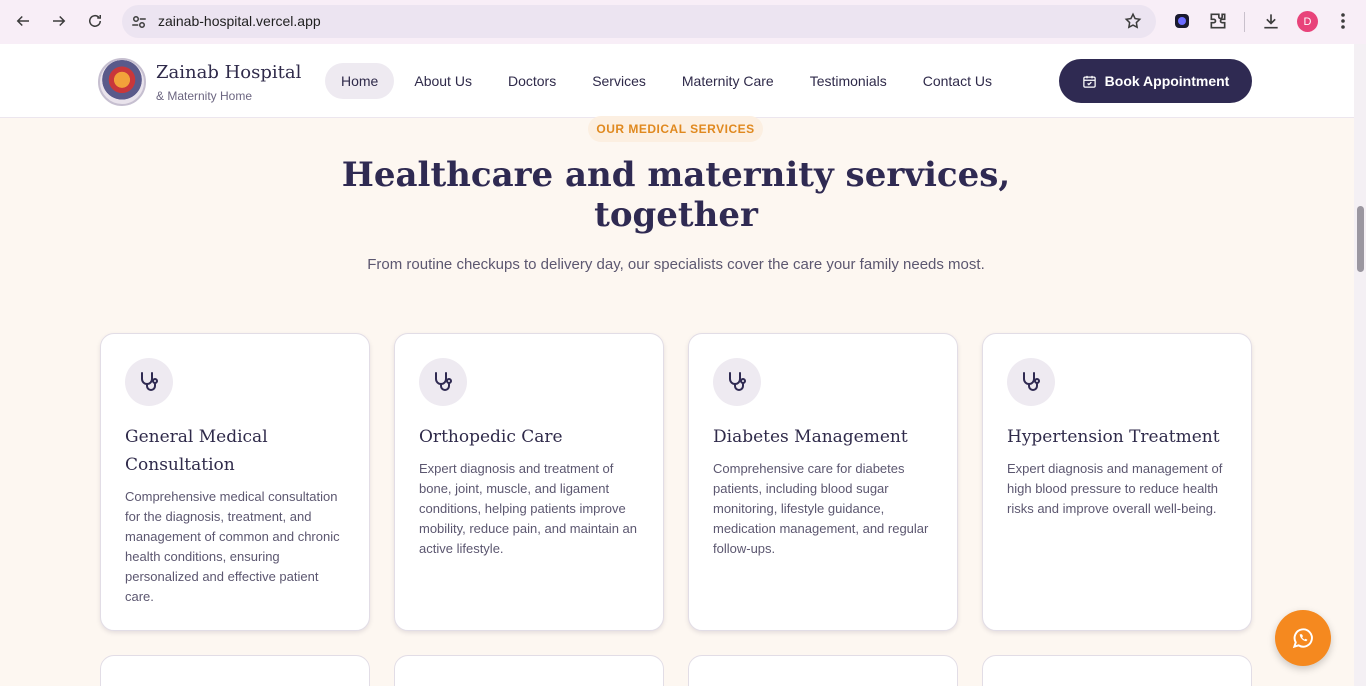 This screenshot has width=1366, height=686. I want to click on brand-subtitle: & Maternity Home, so click(204, 96).